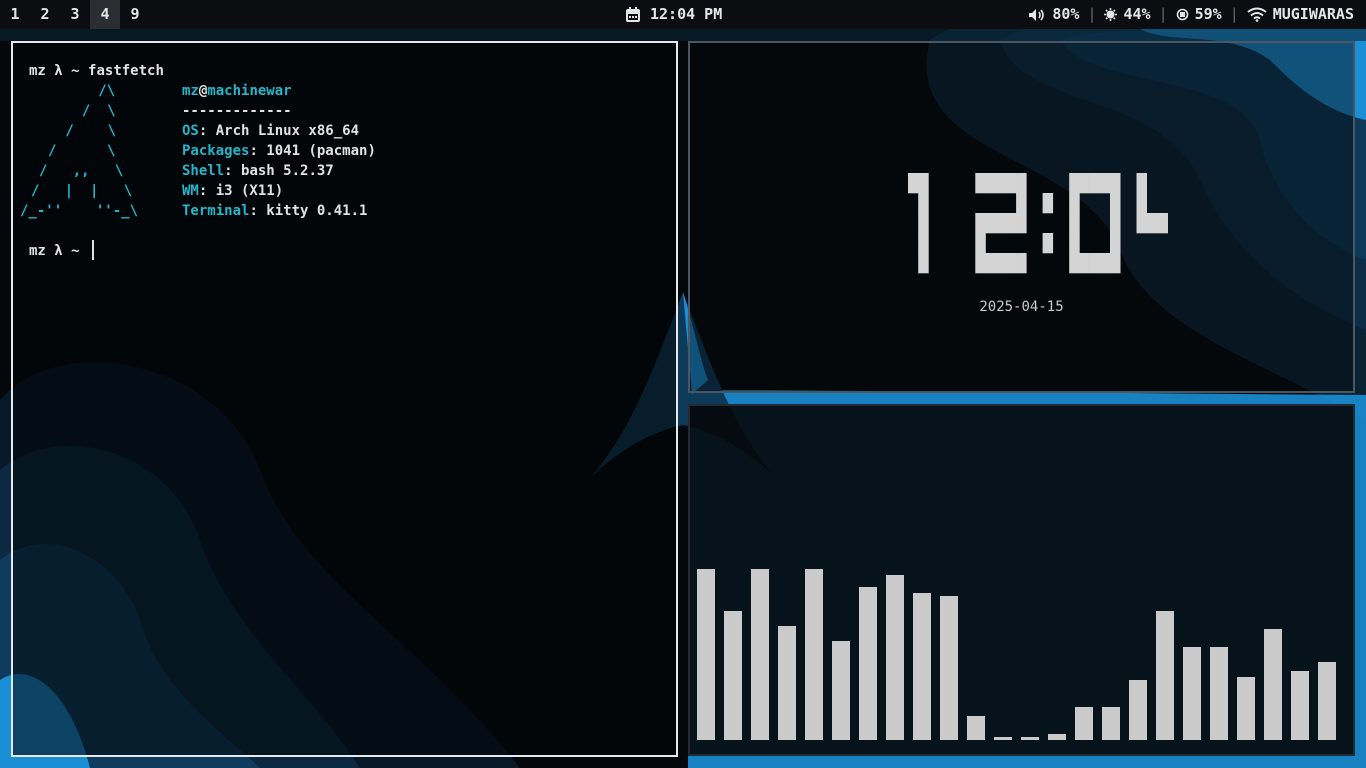  Describe the element at coordinates (203, 171) in the screenshot. I see `fetch-key: Shell` at that location.